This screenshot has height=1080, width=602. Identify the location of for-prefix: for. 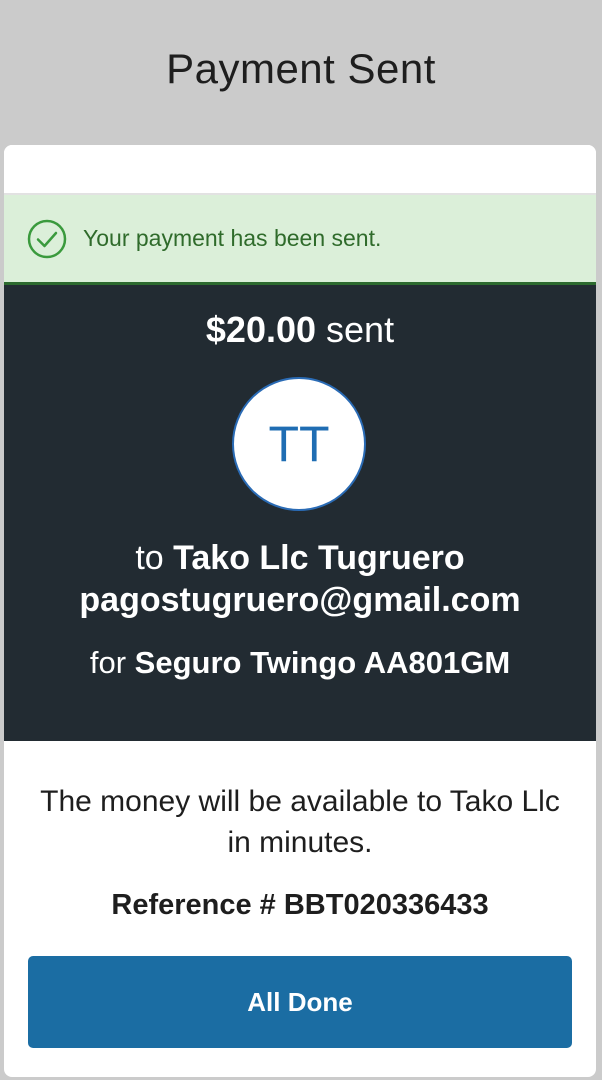
(108, 662).